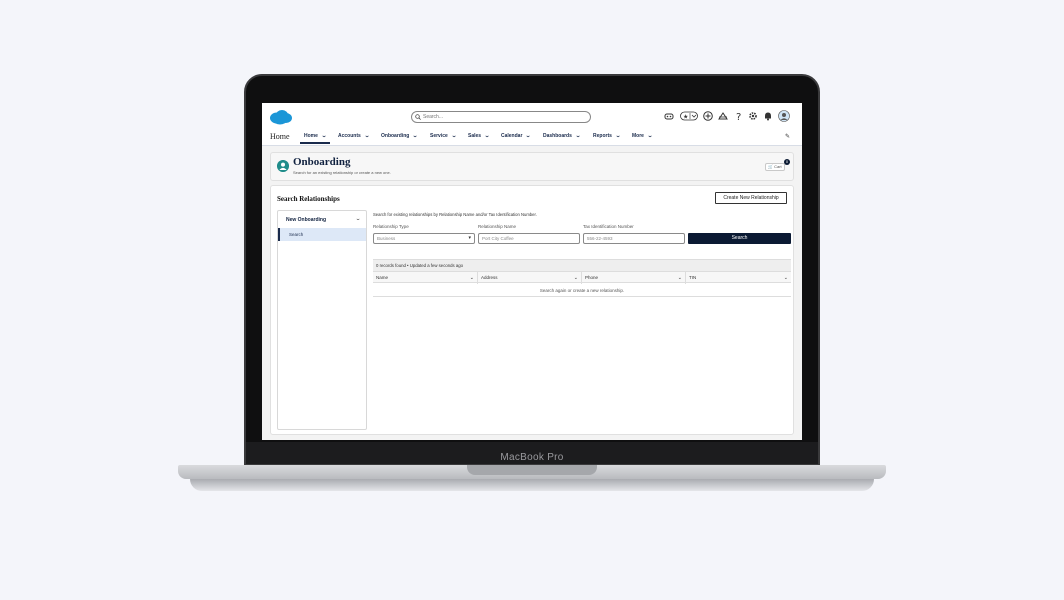 This screenshot has height=600, width=1064. Describe the element at coordinates (512, 136) in the screenshot. I see `nav-tab-label: Calendar` at that location.